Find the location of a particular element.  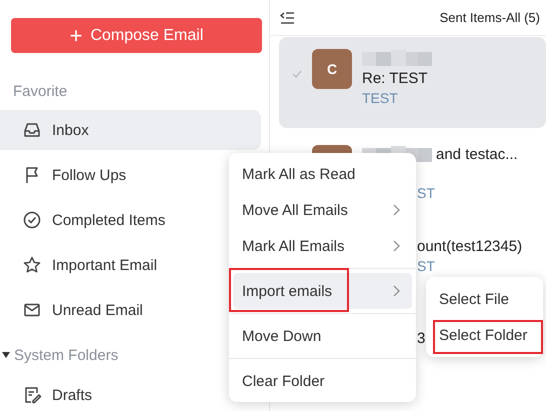

avatar: C is located at coordinates (332, 69).